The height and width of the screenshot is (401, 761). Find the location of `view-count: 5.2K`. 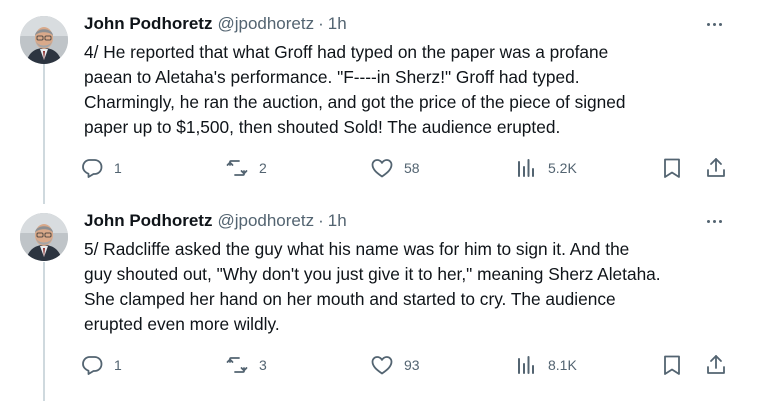

view-count: 5.2K is located at coordinates (562, 168).